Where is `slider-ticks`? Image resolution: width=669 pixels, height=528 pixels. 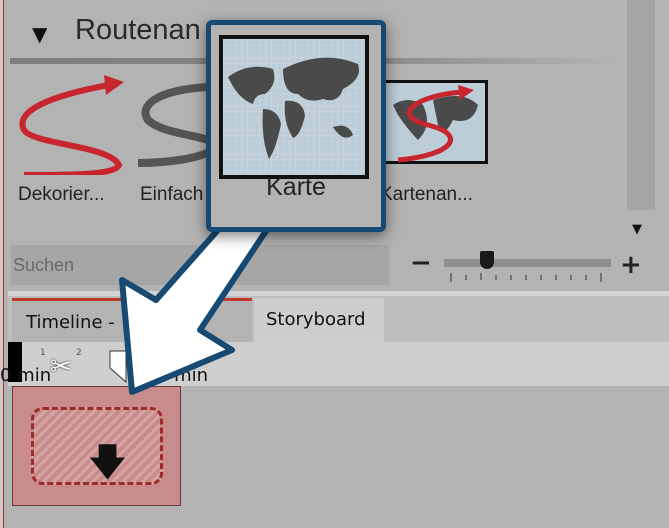 slider-ticks is located at coordinates (526, 277).